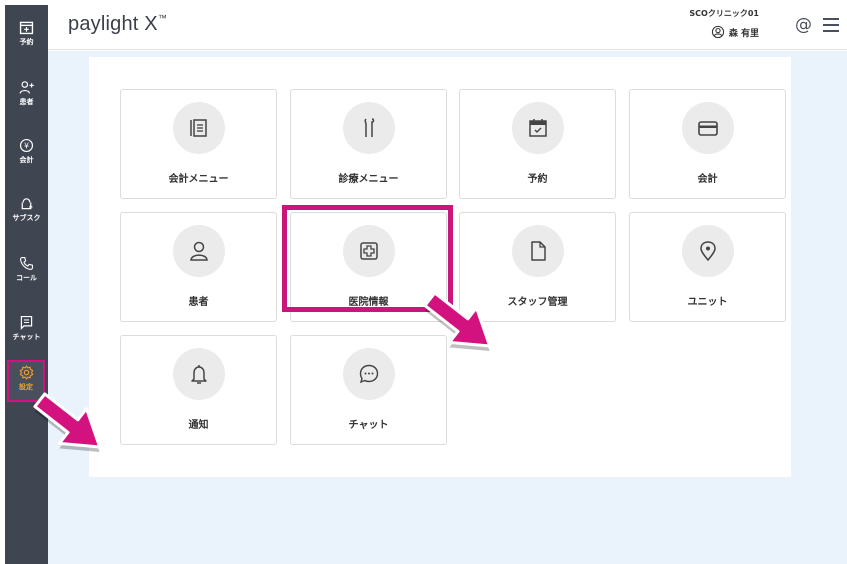 The width and height of the screenshot is (847, 564). What do you see at coordinates (198, 267) in the screenshot?
I see `tile-patients: 患者` at bounding box center [198, 267].